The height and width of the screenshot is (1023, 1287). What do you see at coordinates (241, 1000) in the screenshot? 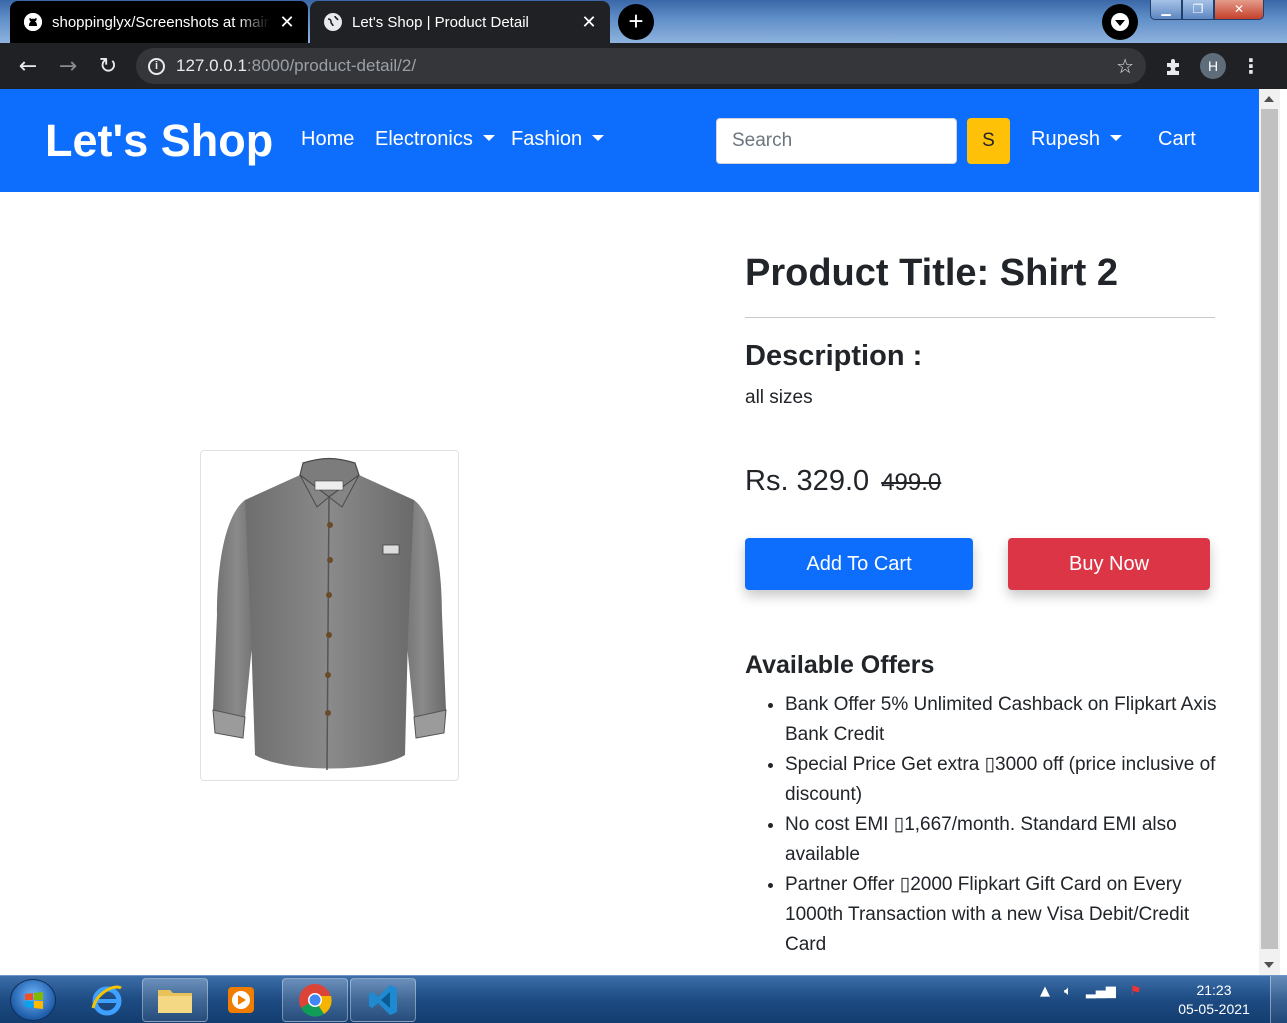
I see `media-player-icon` at bounding box center [241, 1000].